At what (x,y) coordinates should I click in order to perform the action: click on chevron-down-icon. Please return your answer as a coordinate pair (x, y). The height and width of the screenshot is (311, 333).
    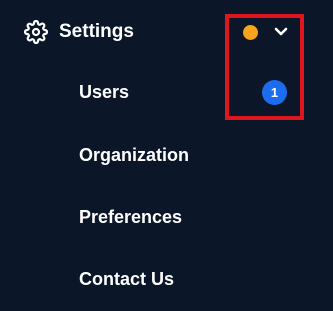
    Looking at the image, I should click on (281, 32).